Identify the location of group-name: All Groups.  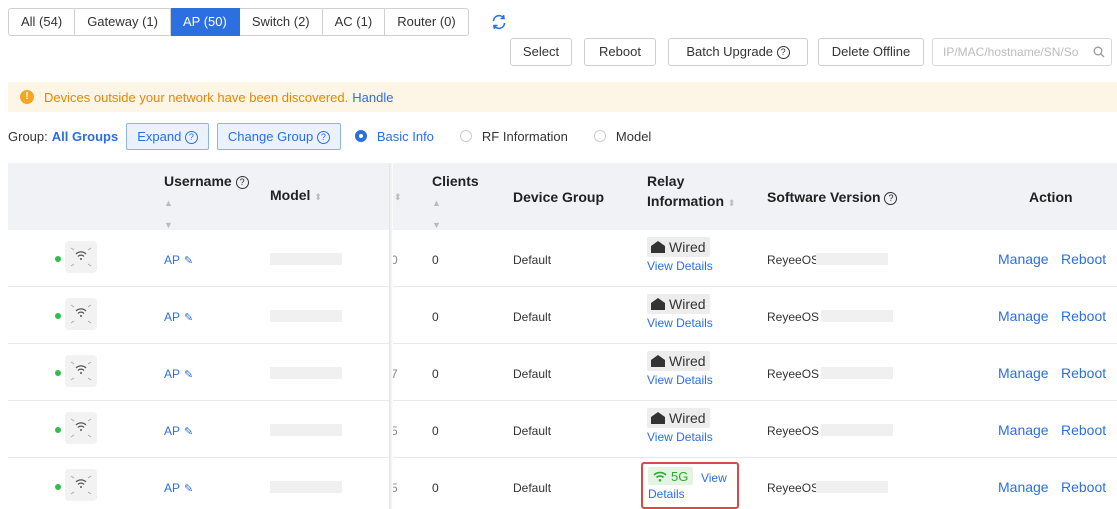
(85, 136).